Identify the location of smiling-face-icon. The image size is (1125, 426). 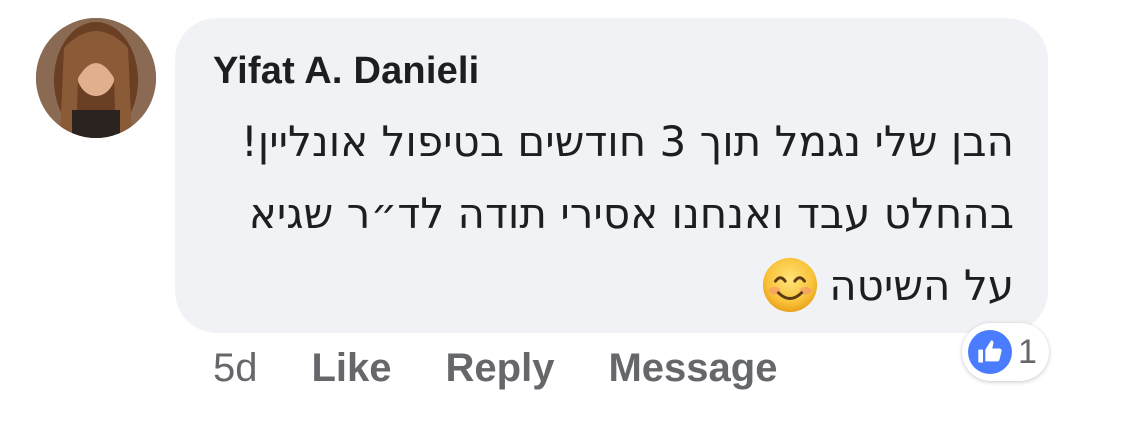
(790, 285).